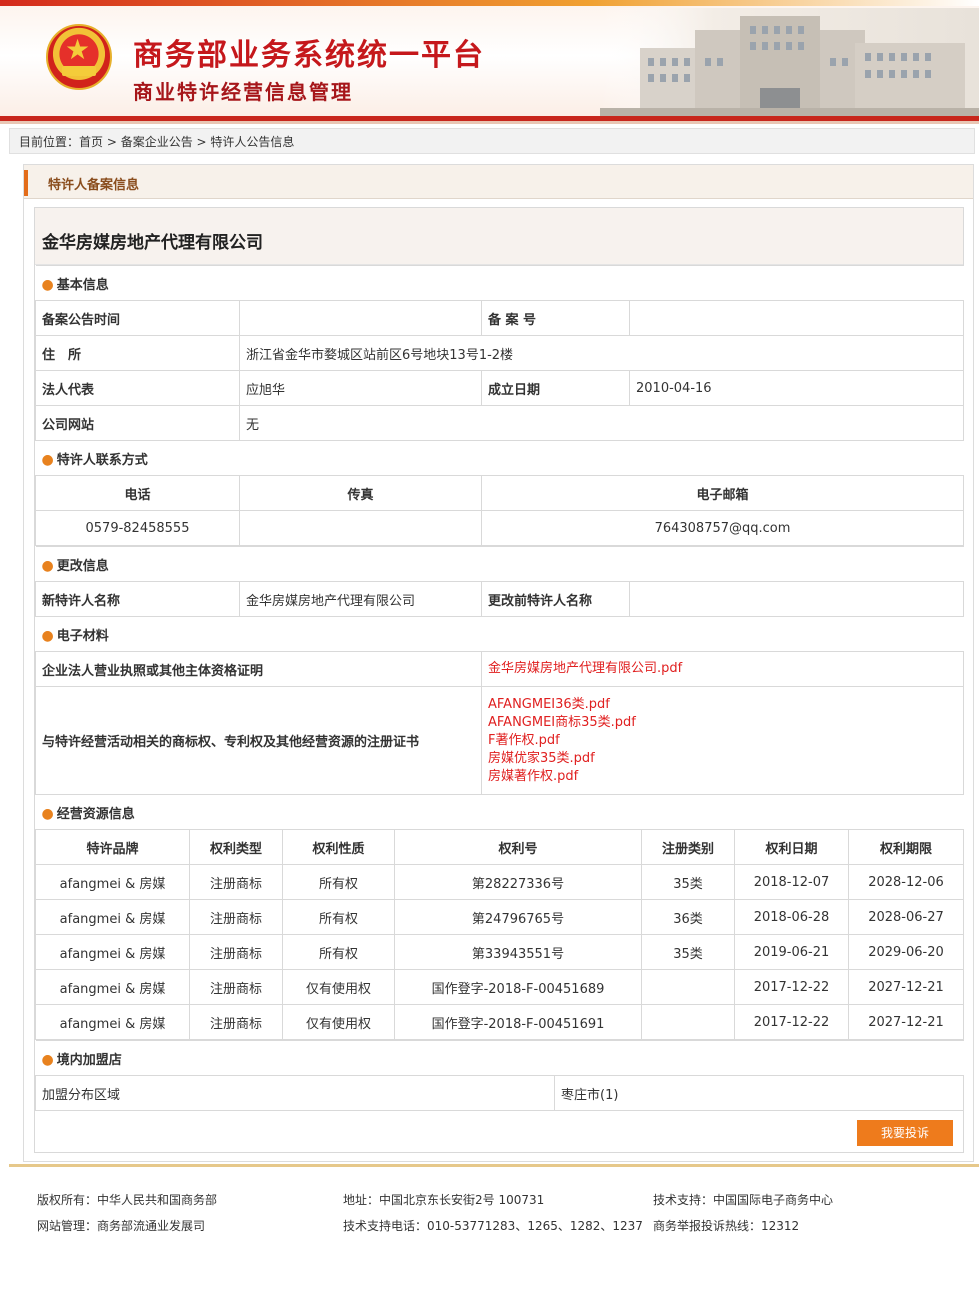 The width and height of the screenshot is (979, 1309). Describe the element at coordinates (137, 423) in the screenshot. I see `website-label: 公司网站` at that location.